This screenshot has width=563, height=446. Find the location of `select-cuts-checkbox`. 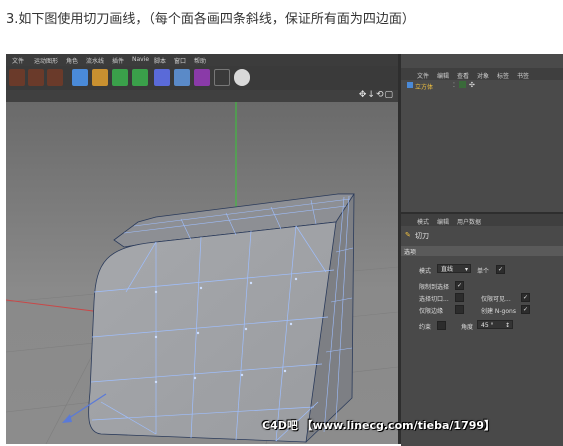

select-cuts-checkbox is located at coordinates (459, 297).